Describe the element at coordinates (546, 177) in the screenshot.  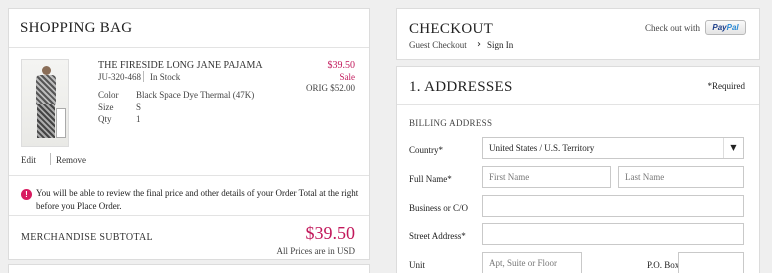
I see `first-name-input: First Name` at that location.